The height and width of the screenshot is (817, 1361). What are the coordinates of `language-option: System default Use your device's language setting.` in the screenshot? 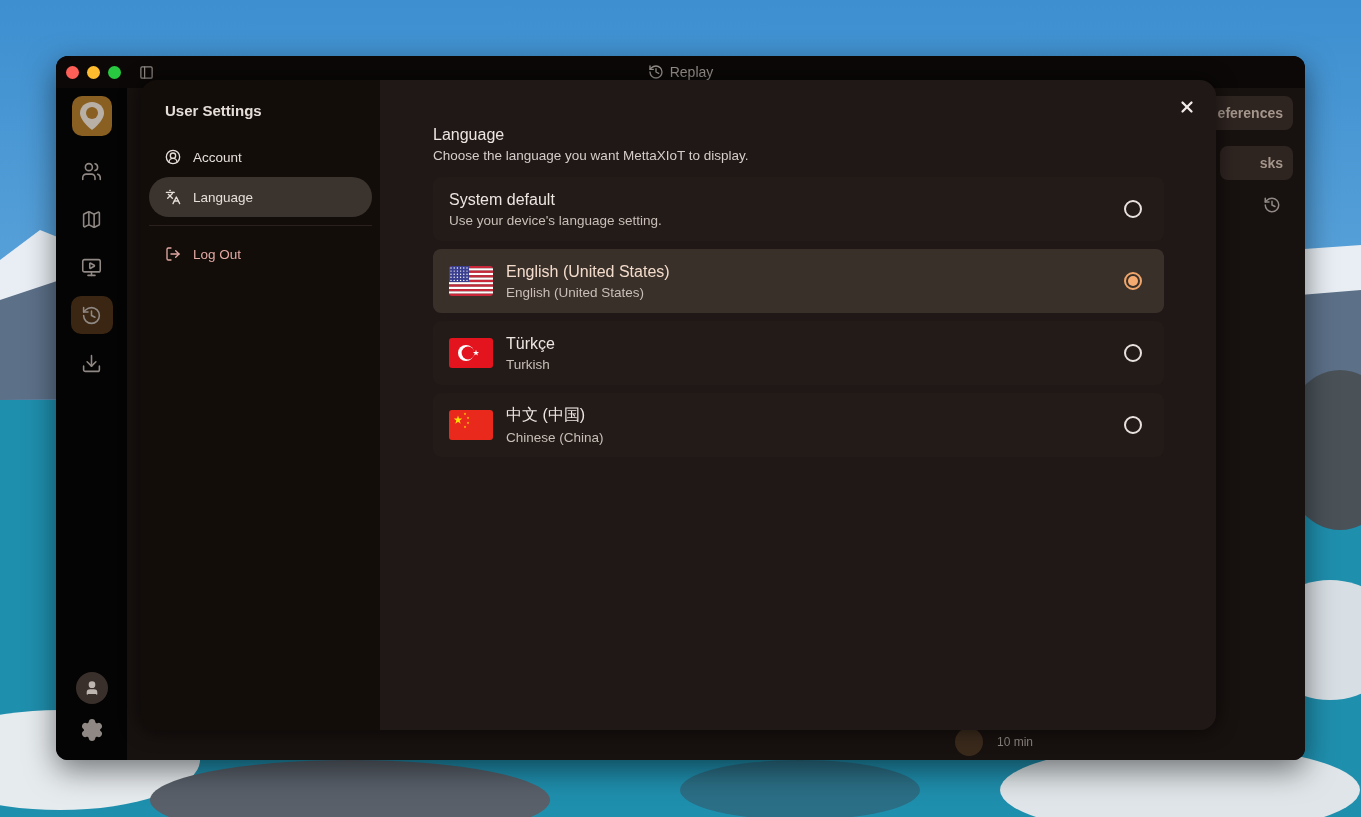 It's located at (798, 209).